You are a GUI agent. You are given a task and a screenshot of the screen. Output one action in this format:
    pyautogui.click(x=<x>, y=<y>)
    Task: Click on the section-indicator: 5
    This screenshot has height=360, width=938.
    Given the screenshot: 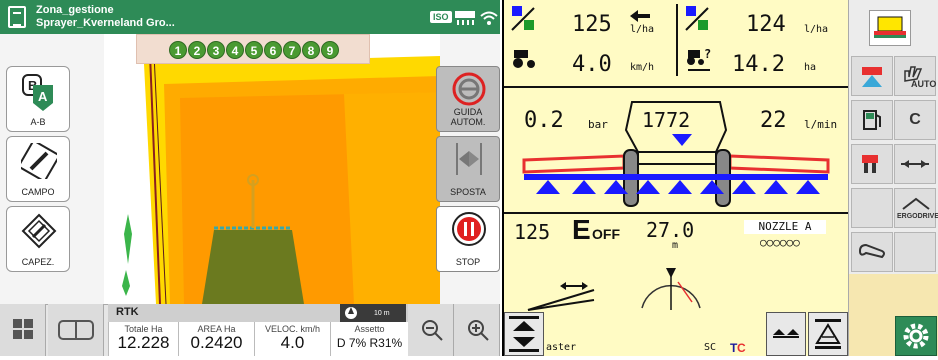 What is the action you would take?
    pyautogui.click(x=254, y=50)
    